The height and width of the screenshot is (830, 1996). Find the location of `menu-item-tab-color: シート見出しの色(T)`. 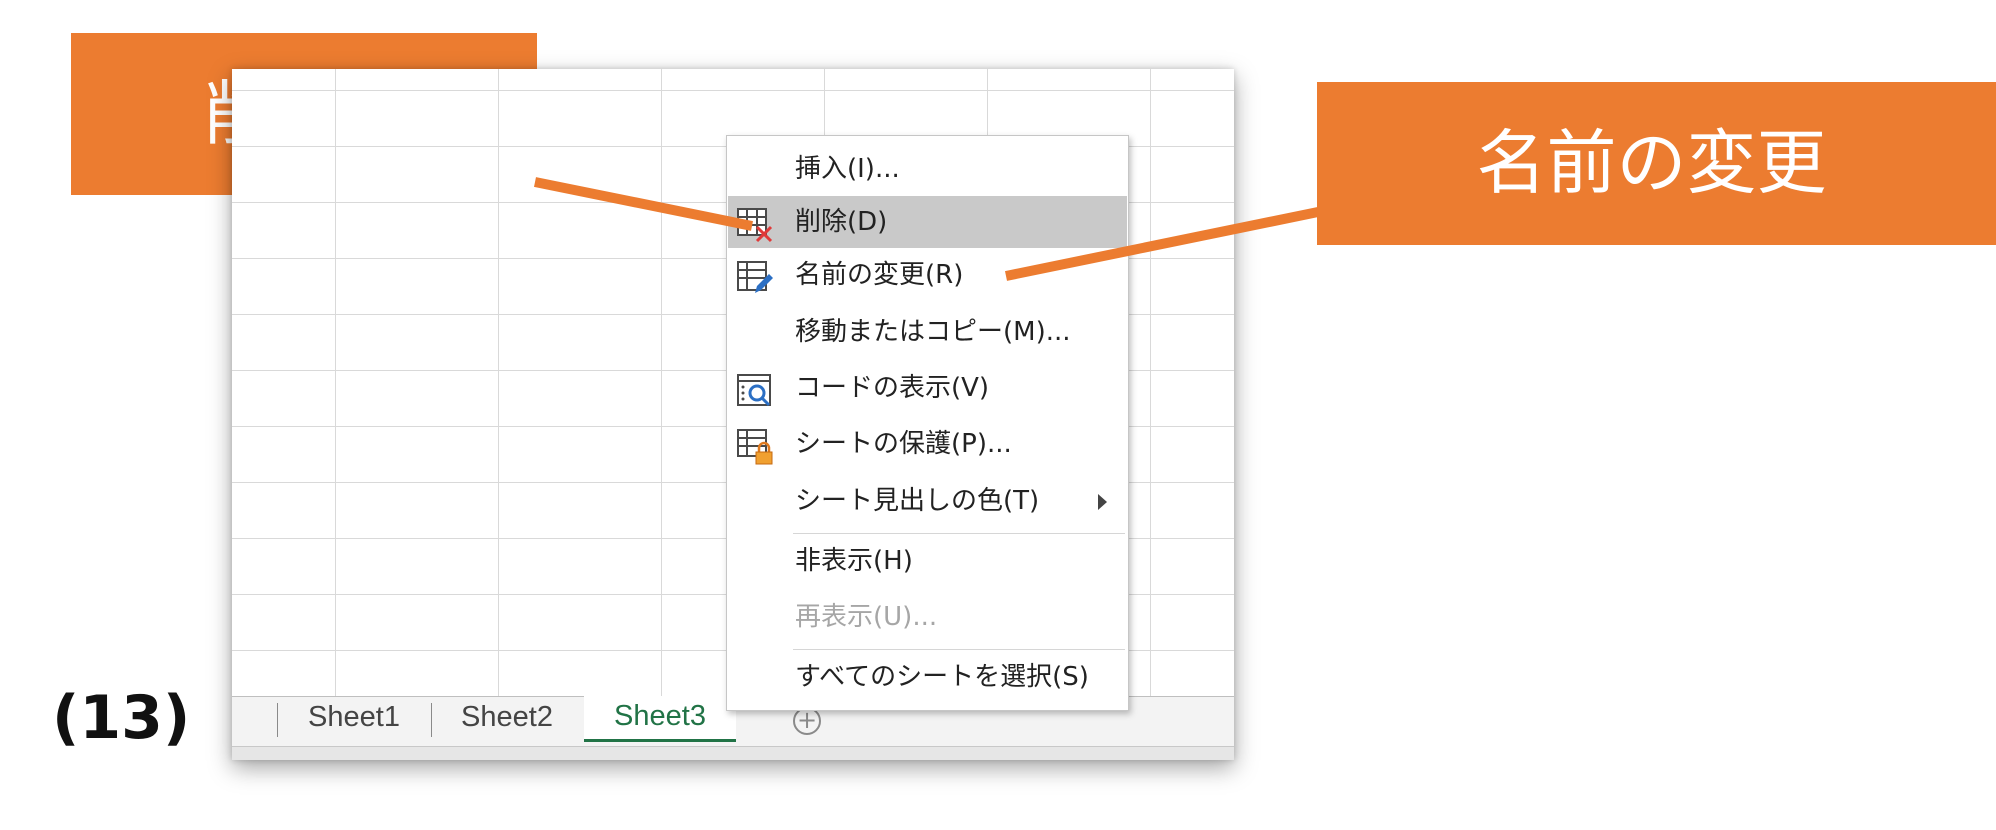

menu-item-tab-color: シート見出しの色(T) is located at coordinates (927, 501).